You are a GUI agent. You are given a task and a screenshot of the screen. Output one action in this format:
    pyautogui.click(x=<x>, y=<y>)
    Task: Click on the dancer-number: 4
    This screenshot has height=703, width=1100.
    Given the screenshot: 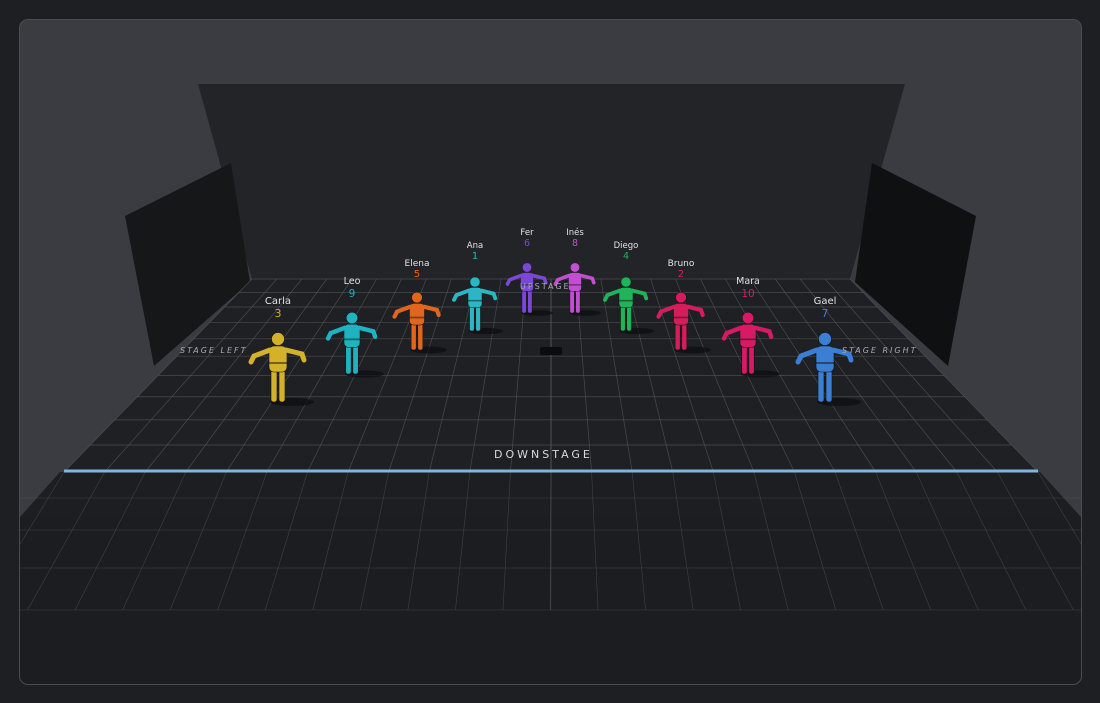 What is the action you would take?
    pyautogui.click(x=626, y=256)
    